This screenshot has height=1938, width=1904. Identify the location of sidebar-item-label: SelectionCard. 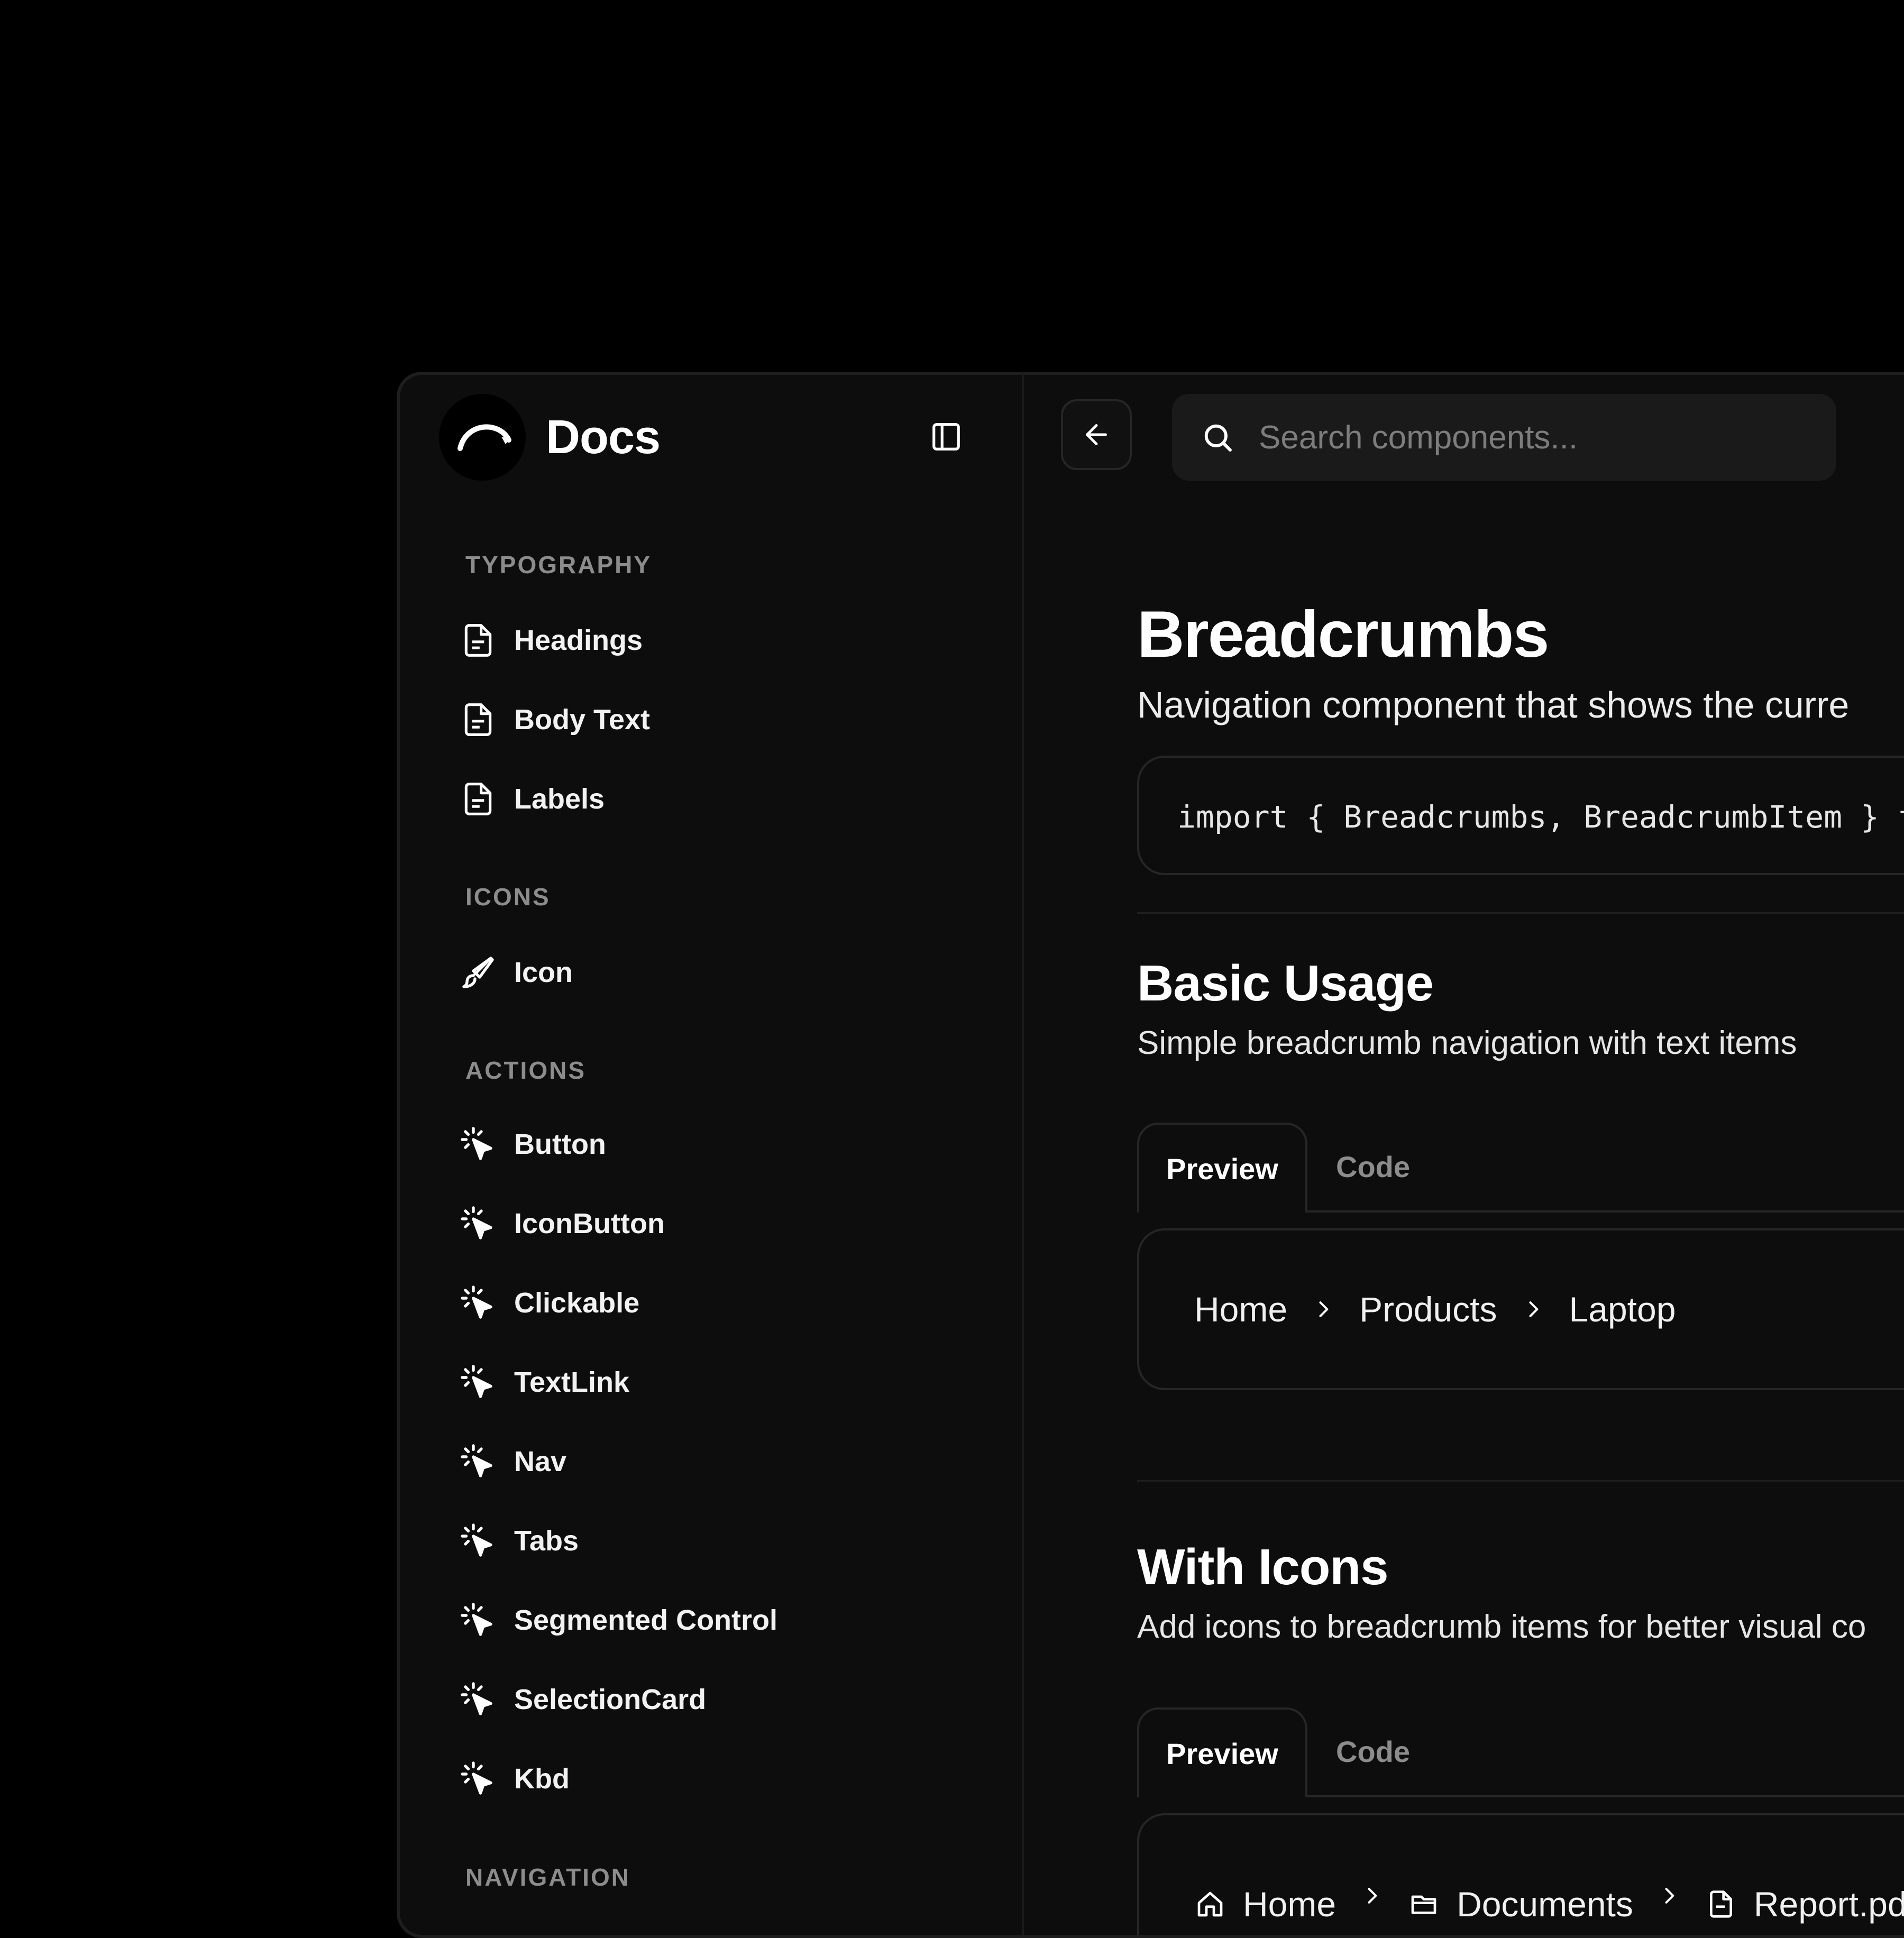
(610, 1699).